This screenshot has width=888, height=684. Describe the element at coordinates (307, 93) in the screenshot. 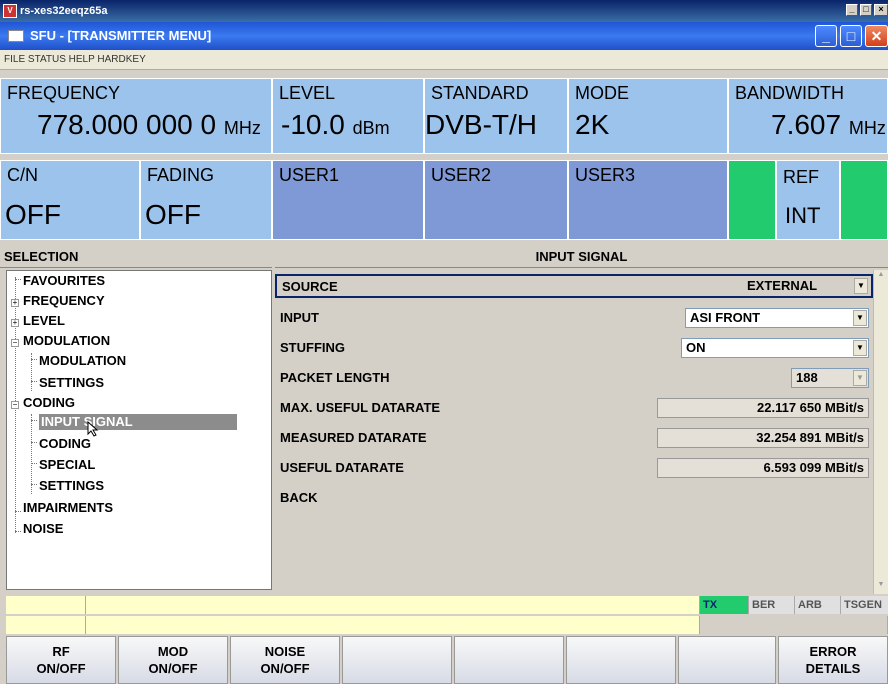

I see `level-label: LEVEL` at that location.